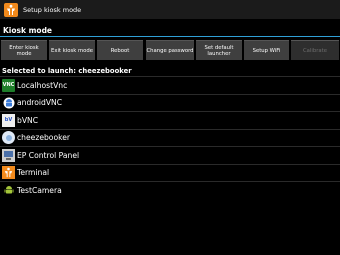  I want to click on list-item-ep-control-panel: EP Control Panel, so click(170, 155).